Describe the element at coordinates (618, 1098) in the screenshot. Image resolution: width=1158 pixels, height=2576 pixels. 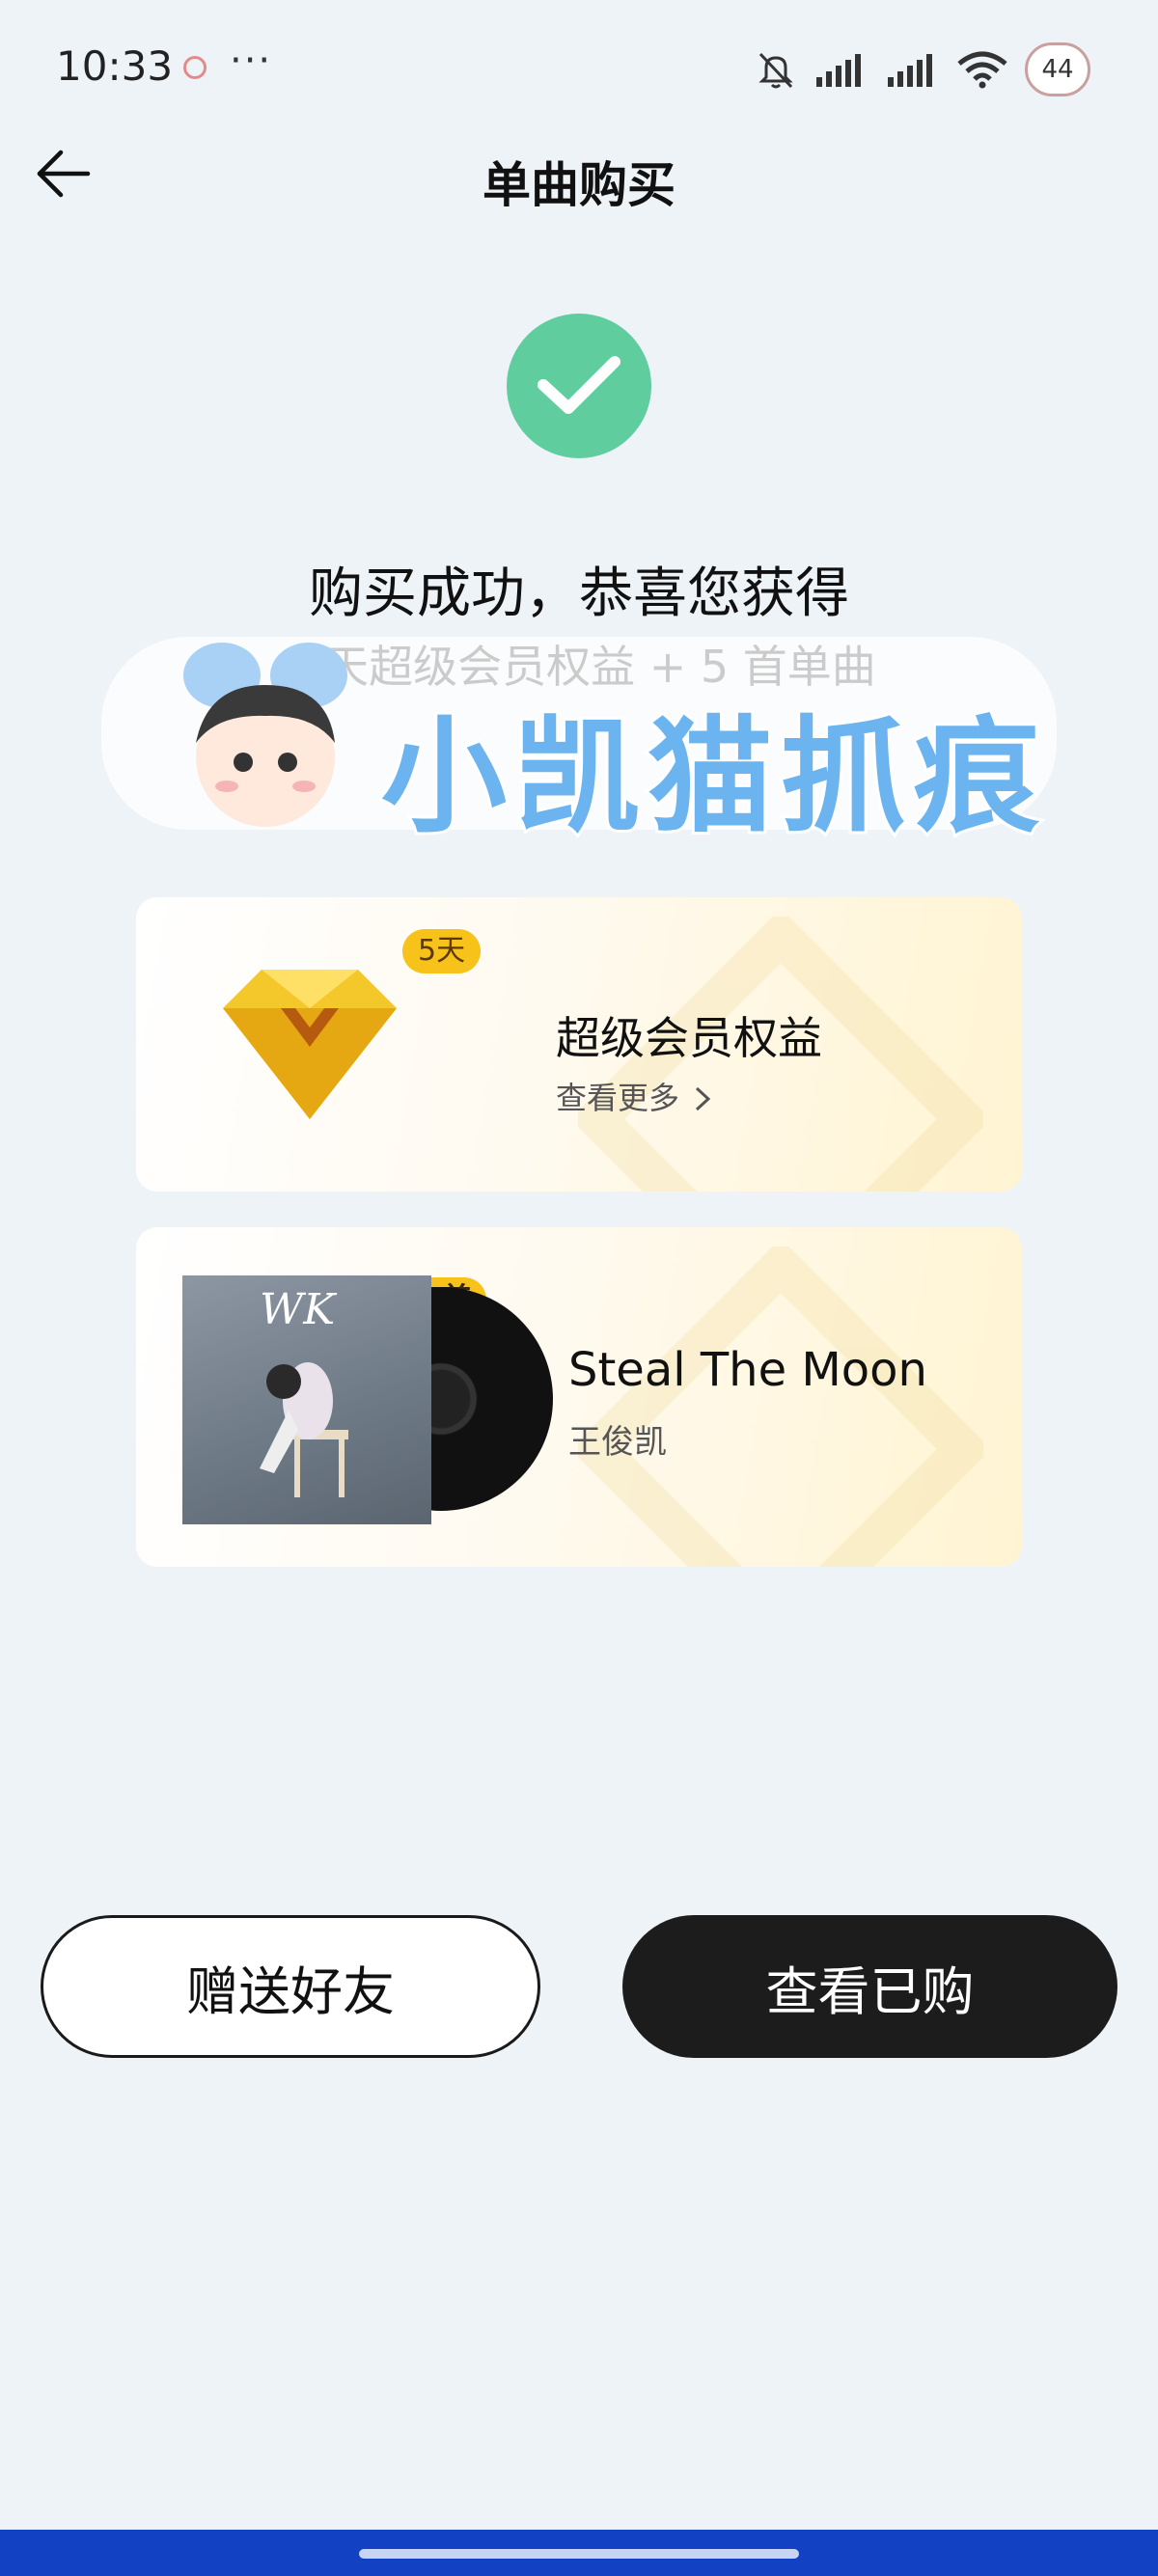
I see `view-more-label: 查看更多` at that location.